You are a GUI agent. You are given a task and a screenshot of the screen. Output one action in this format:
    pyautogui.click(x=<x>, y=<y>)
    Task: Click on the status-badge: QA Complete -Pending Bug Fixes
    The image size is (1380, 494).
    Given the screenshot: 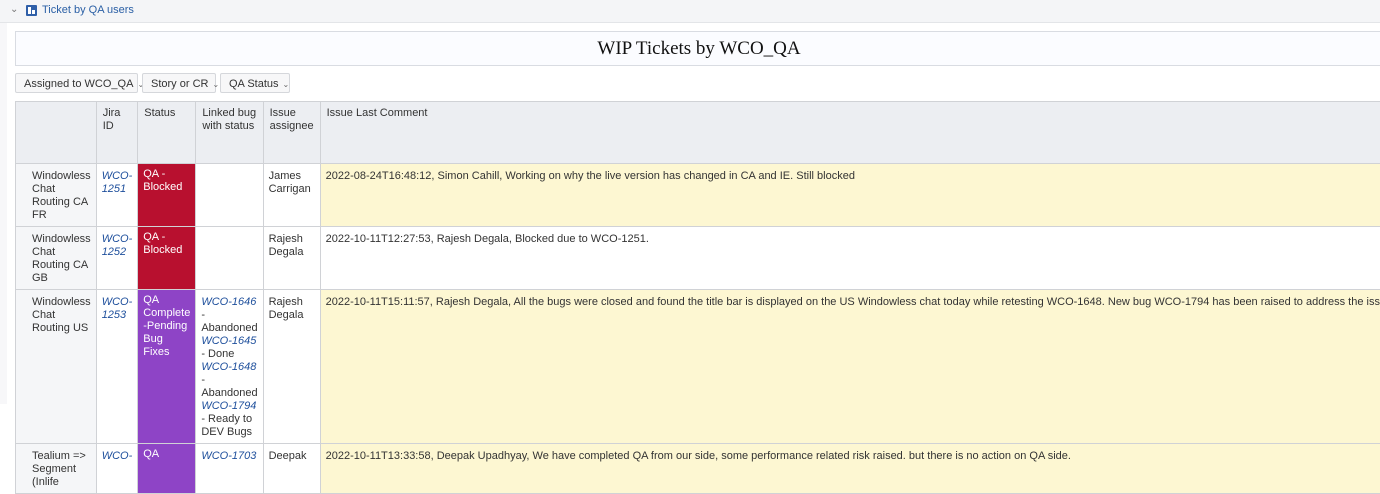 What is the action you would take?
    pyautogui.click(x=167, y=367)
    